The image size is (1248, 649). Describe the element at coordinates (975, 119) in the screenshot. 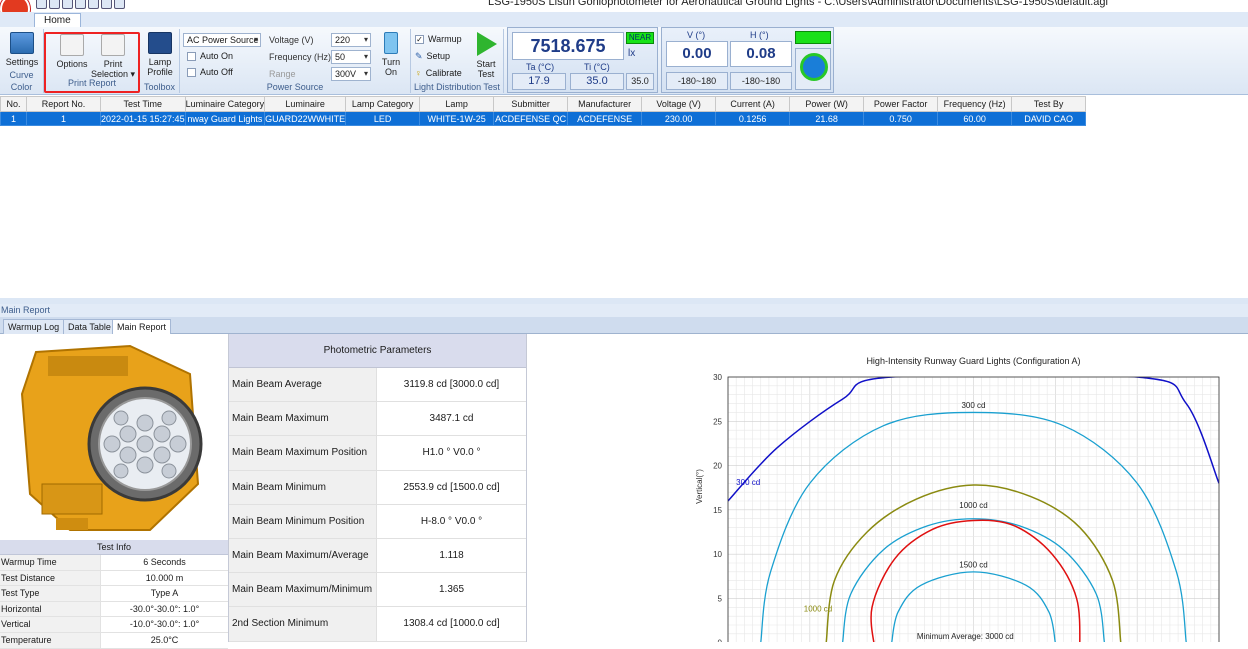

I see `table-cell: 60.00` at that location.